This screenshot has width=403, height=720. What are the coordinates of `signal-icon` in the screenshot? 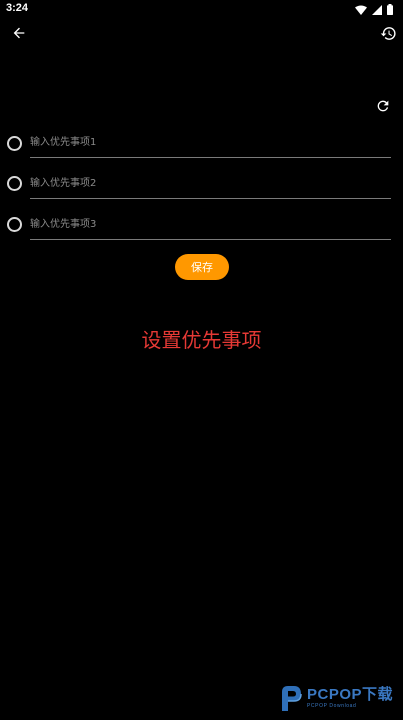 It's located at (377, 9).